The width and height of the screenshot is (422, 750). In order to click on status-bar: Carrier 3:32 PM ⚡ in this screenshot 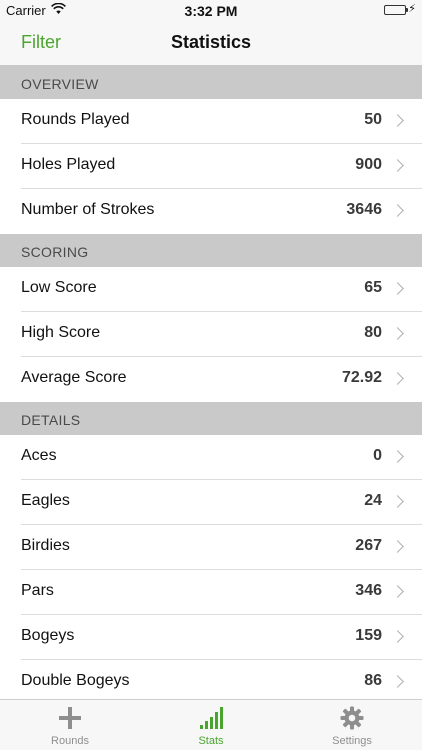, I will do `click(211, 11)`.